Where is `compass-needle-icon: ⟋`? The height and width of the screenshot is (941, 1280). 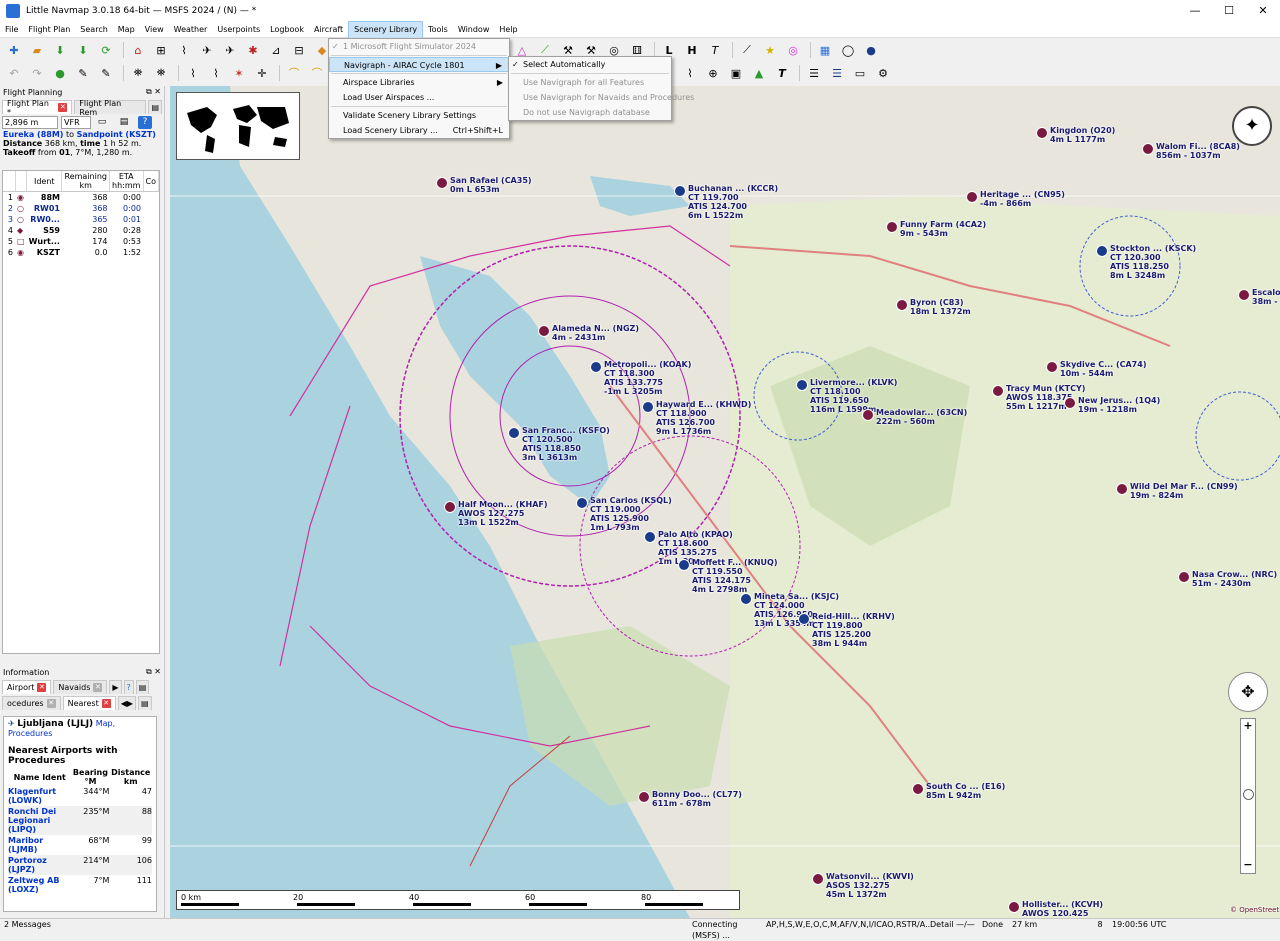
compass-needle-icon: ⟋ is located at coordinates (747, 50).